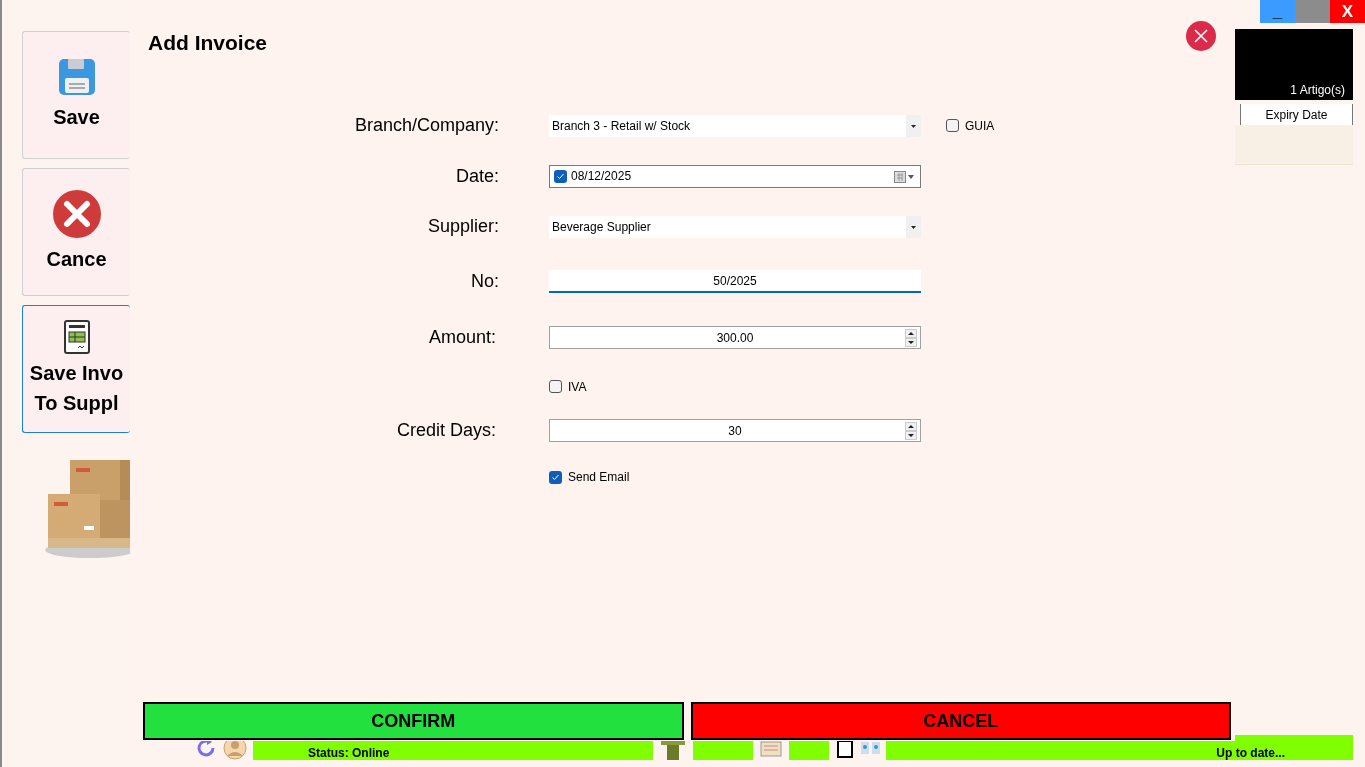 This screenshot has width=1365, height=767. I want to click on minimize-button: _, so click(1277, 11).